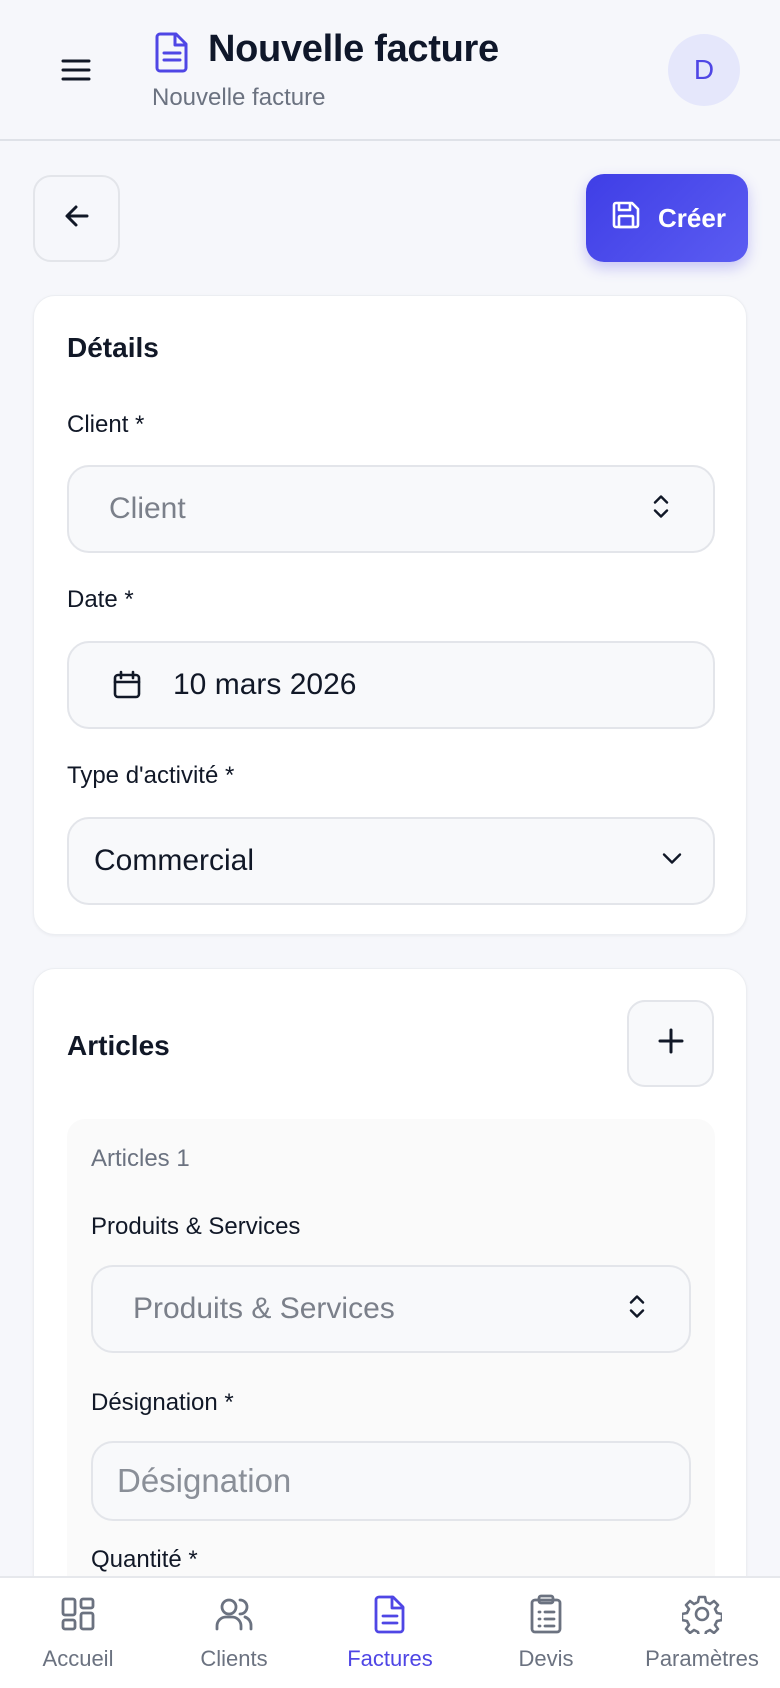 The height and width of the screenshot is (1688, 780). I want to click on create-button-label: Créer, so click(692, 217).